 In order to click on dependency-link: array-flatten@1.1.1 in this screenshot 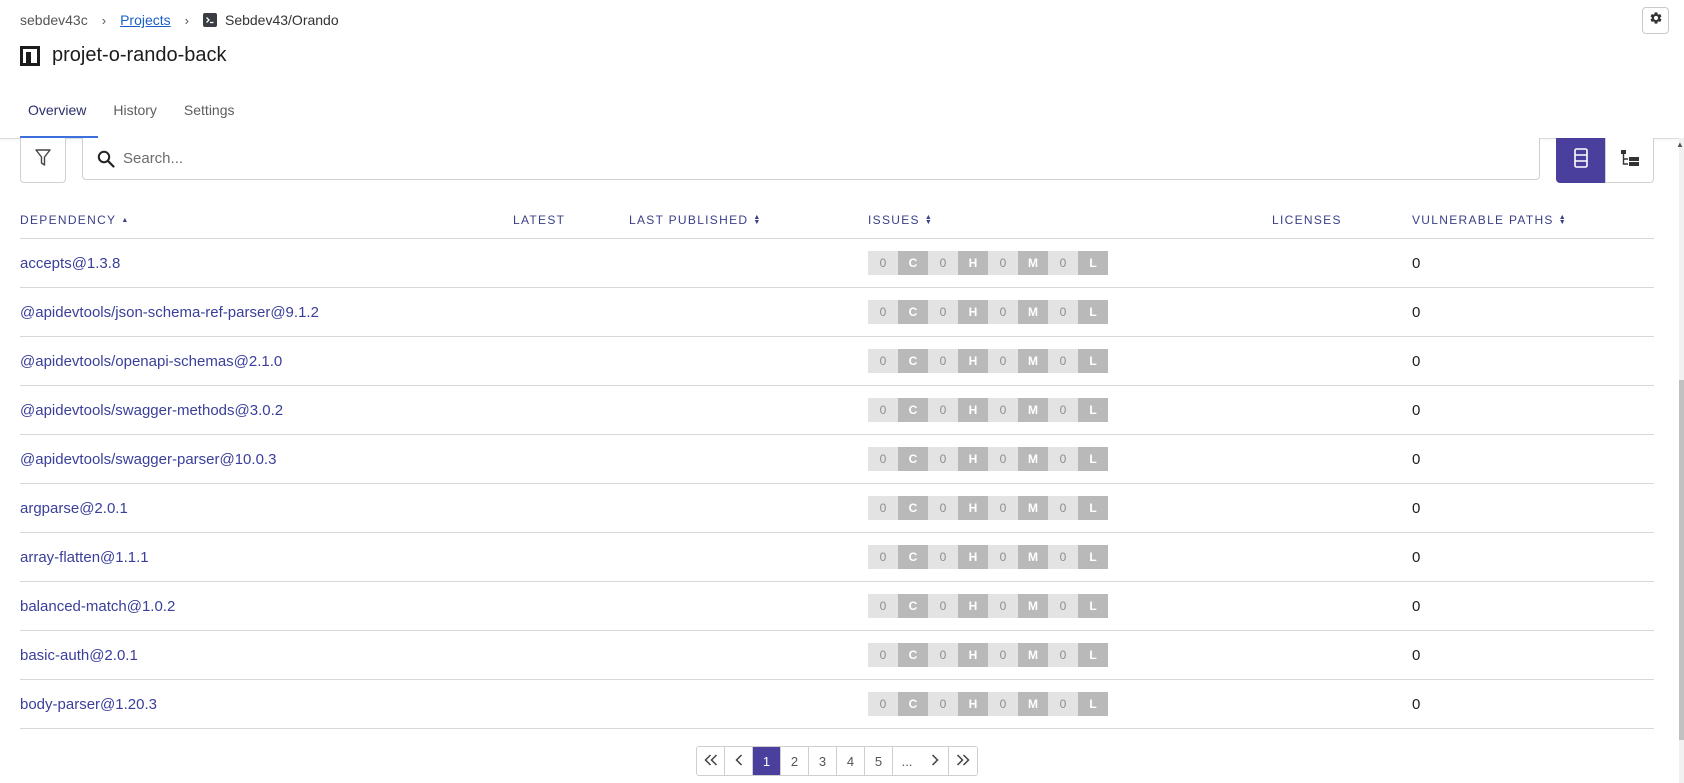, I will do `click(84, 557)`.